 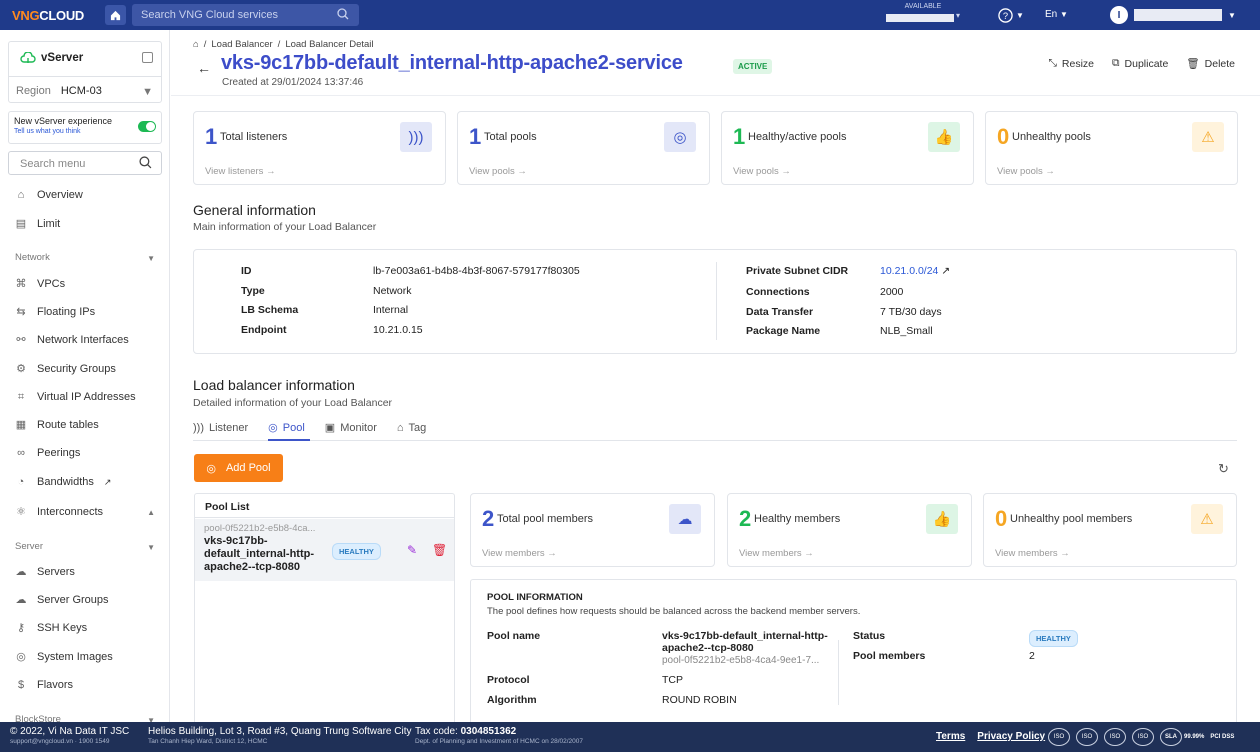 I want to click on global-search-input: Search VNG Cloud services, so click(x=245, y=15).